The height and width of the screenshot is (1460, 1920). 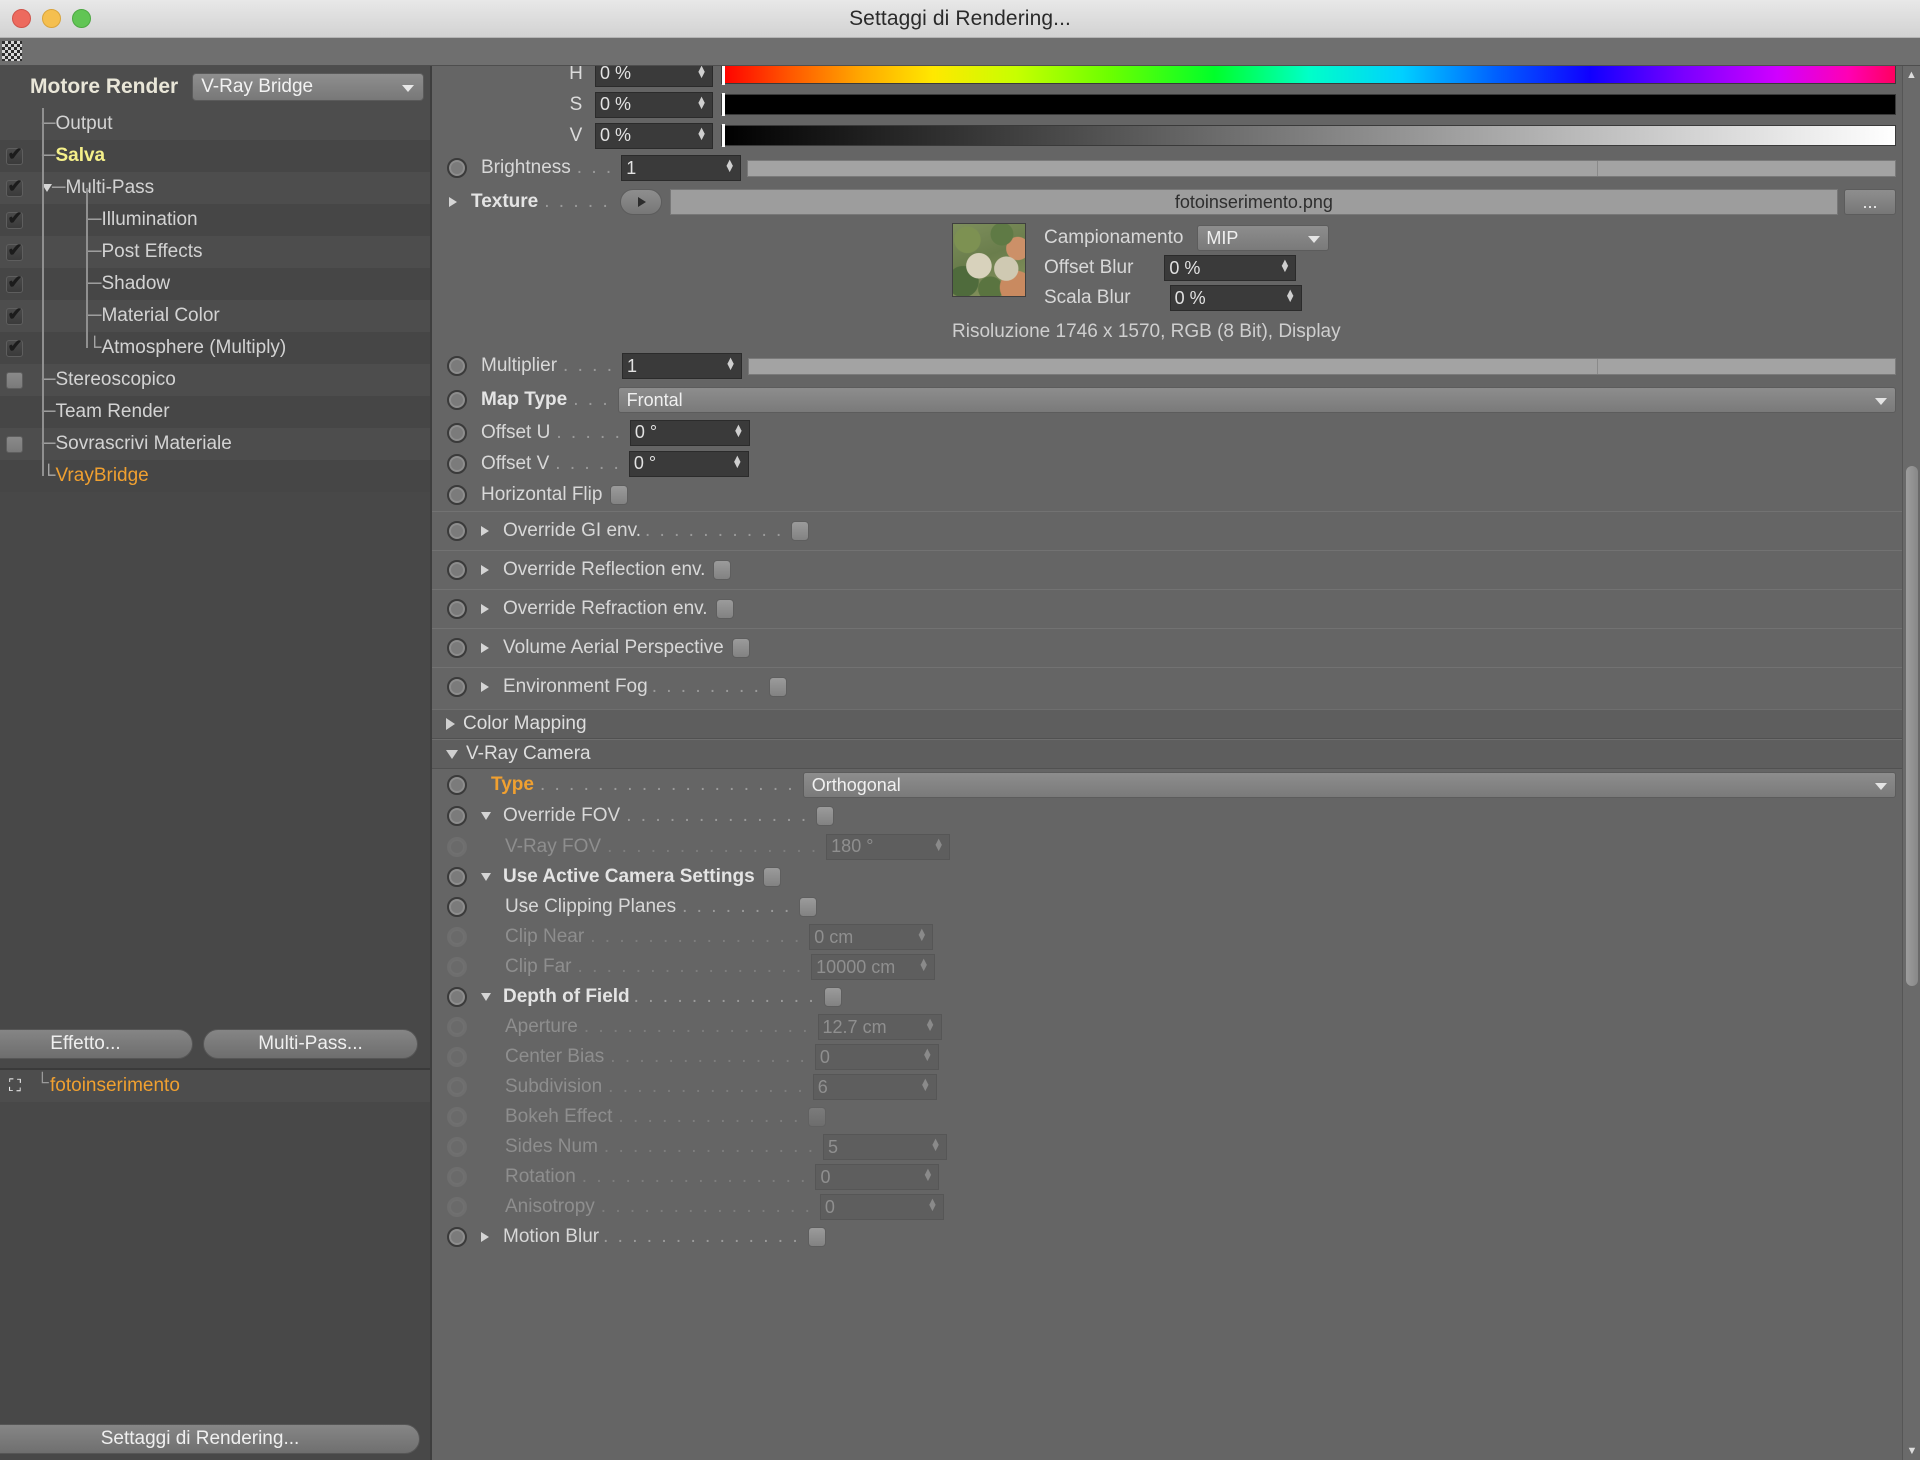 I want to click on section-color-mapping: Color Mapping, so click(x=1176, y=724).